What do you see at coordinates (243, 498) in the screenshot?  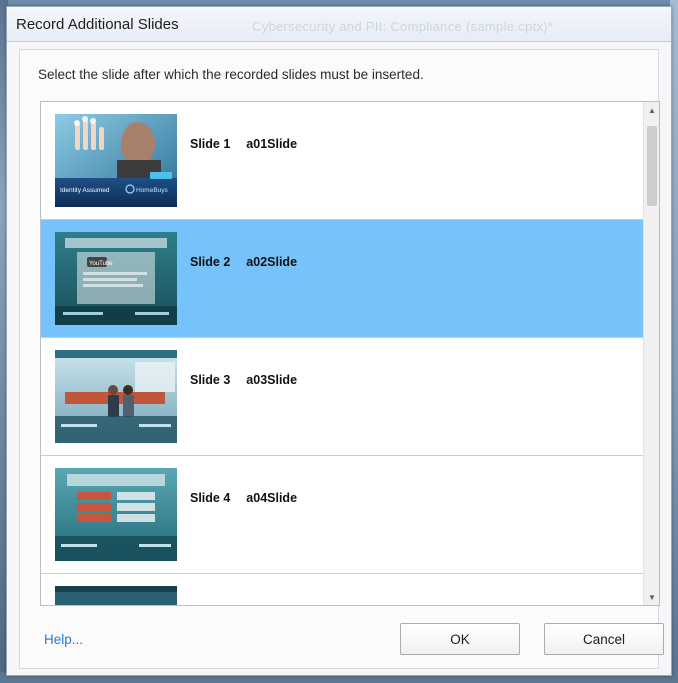 I see `slide-label-4: Slide 4 a04Slide` at bounding box center [243, 498].